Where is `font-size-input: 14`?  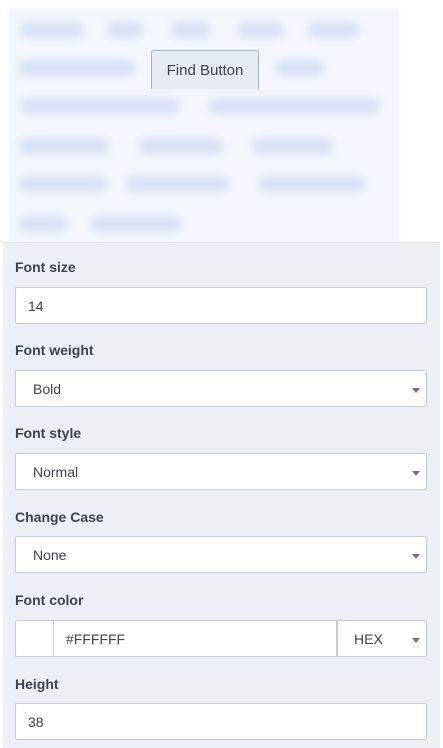 font-size-input: 14 is located at coordinates (221, 305).